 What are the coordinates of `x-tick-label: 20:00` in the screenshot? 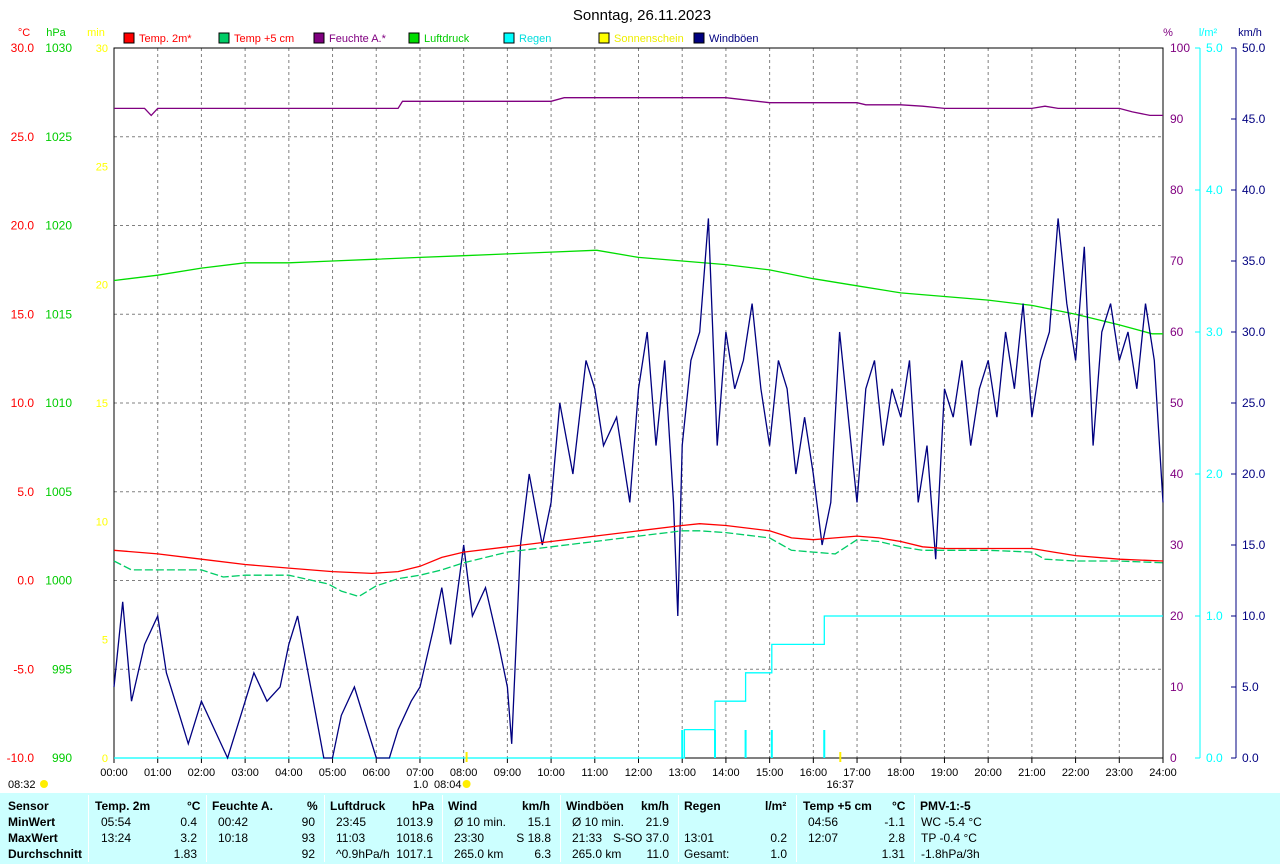 It's located at (988, 773).